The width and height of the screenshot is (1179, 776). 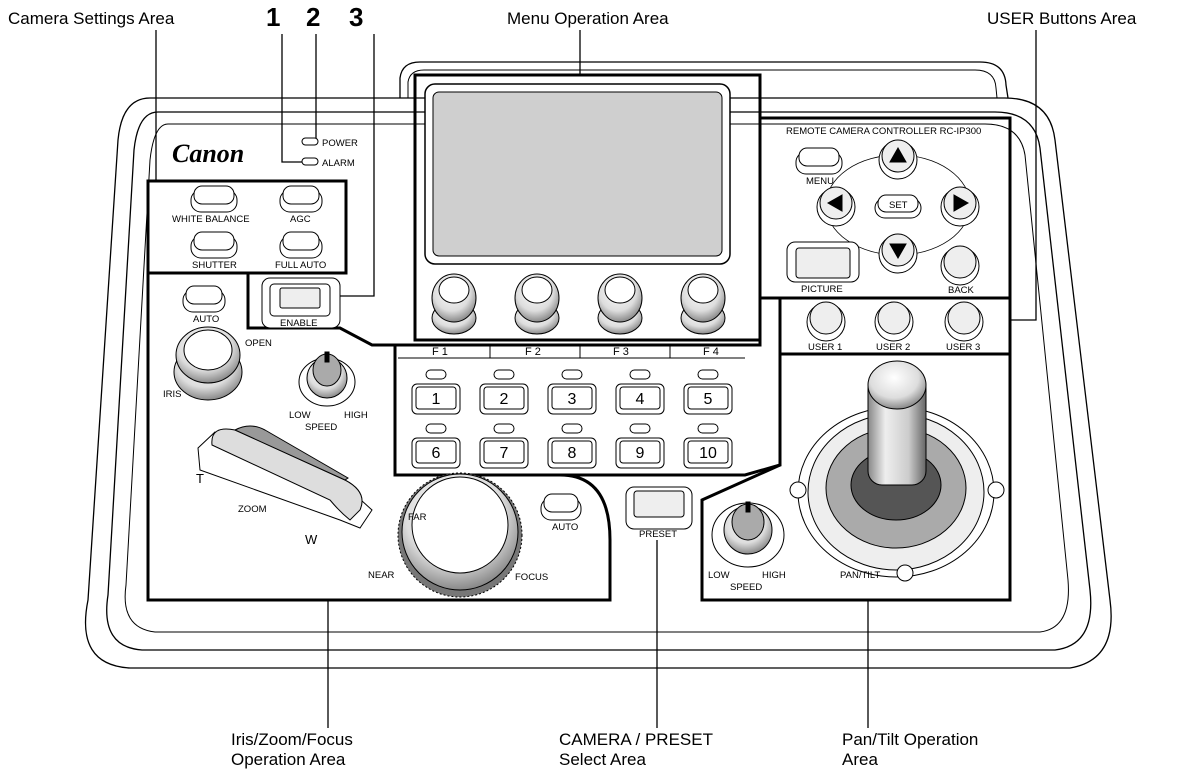 I want to click on zoom-speed-knob, so click(x=327, y=379).